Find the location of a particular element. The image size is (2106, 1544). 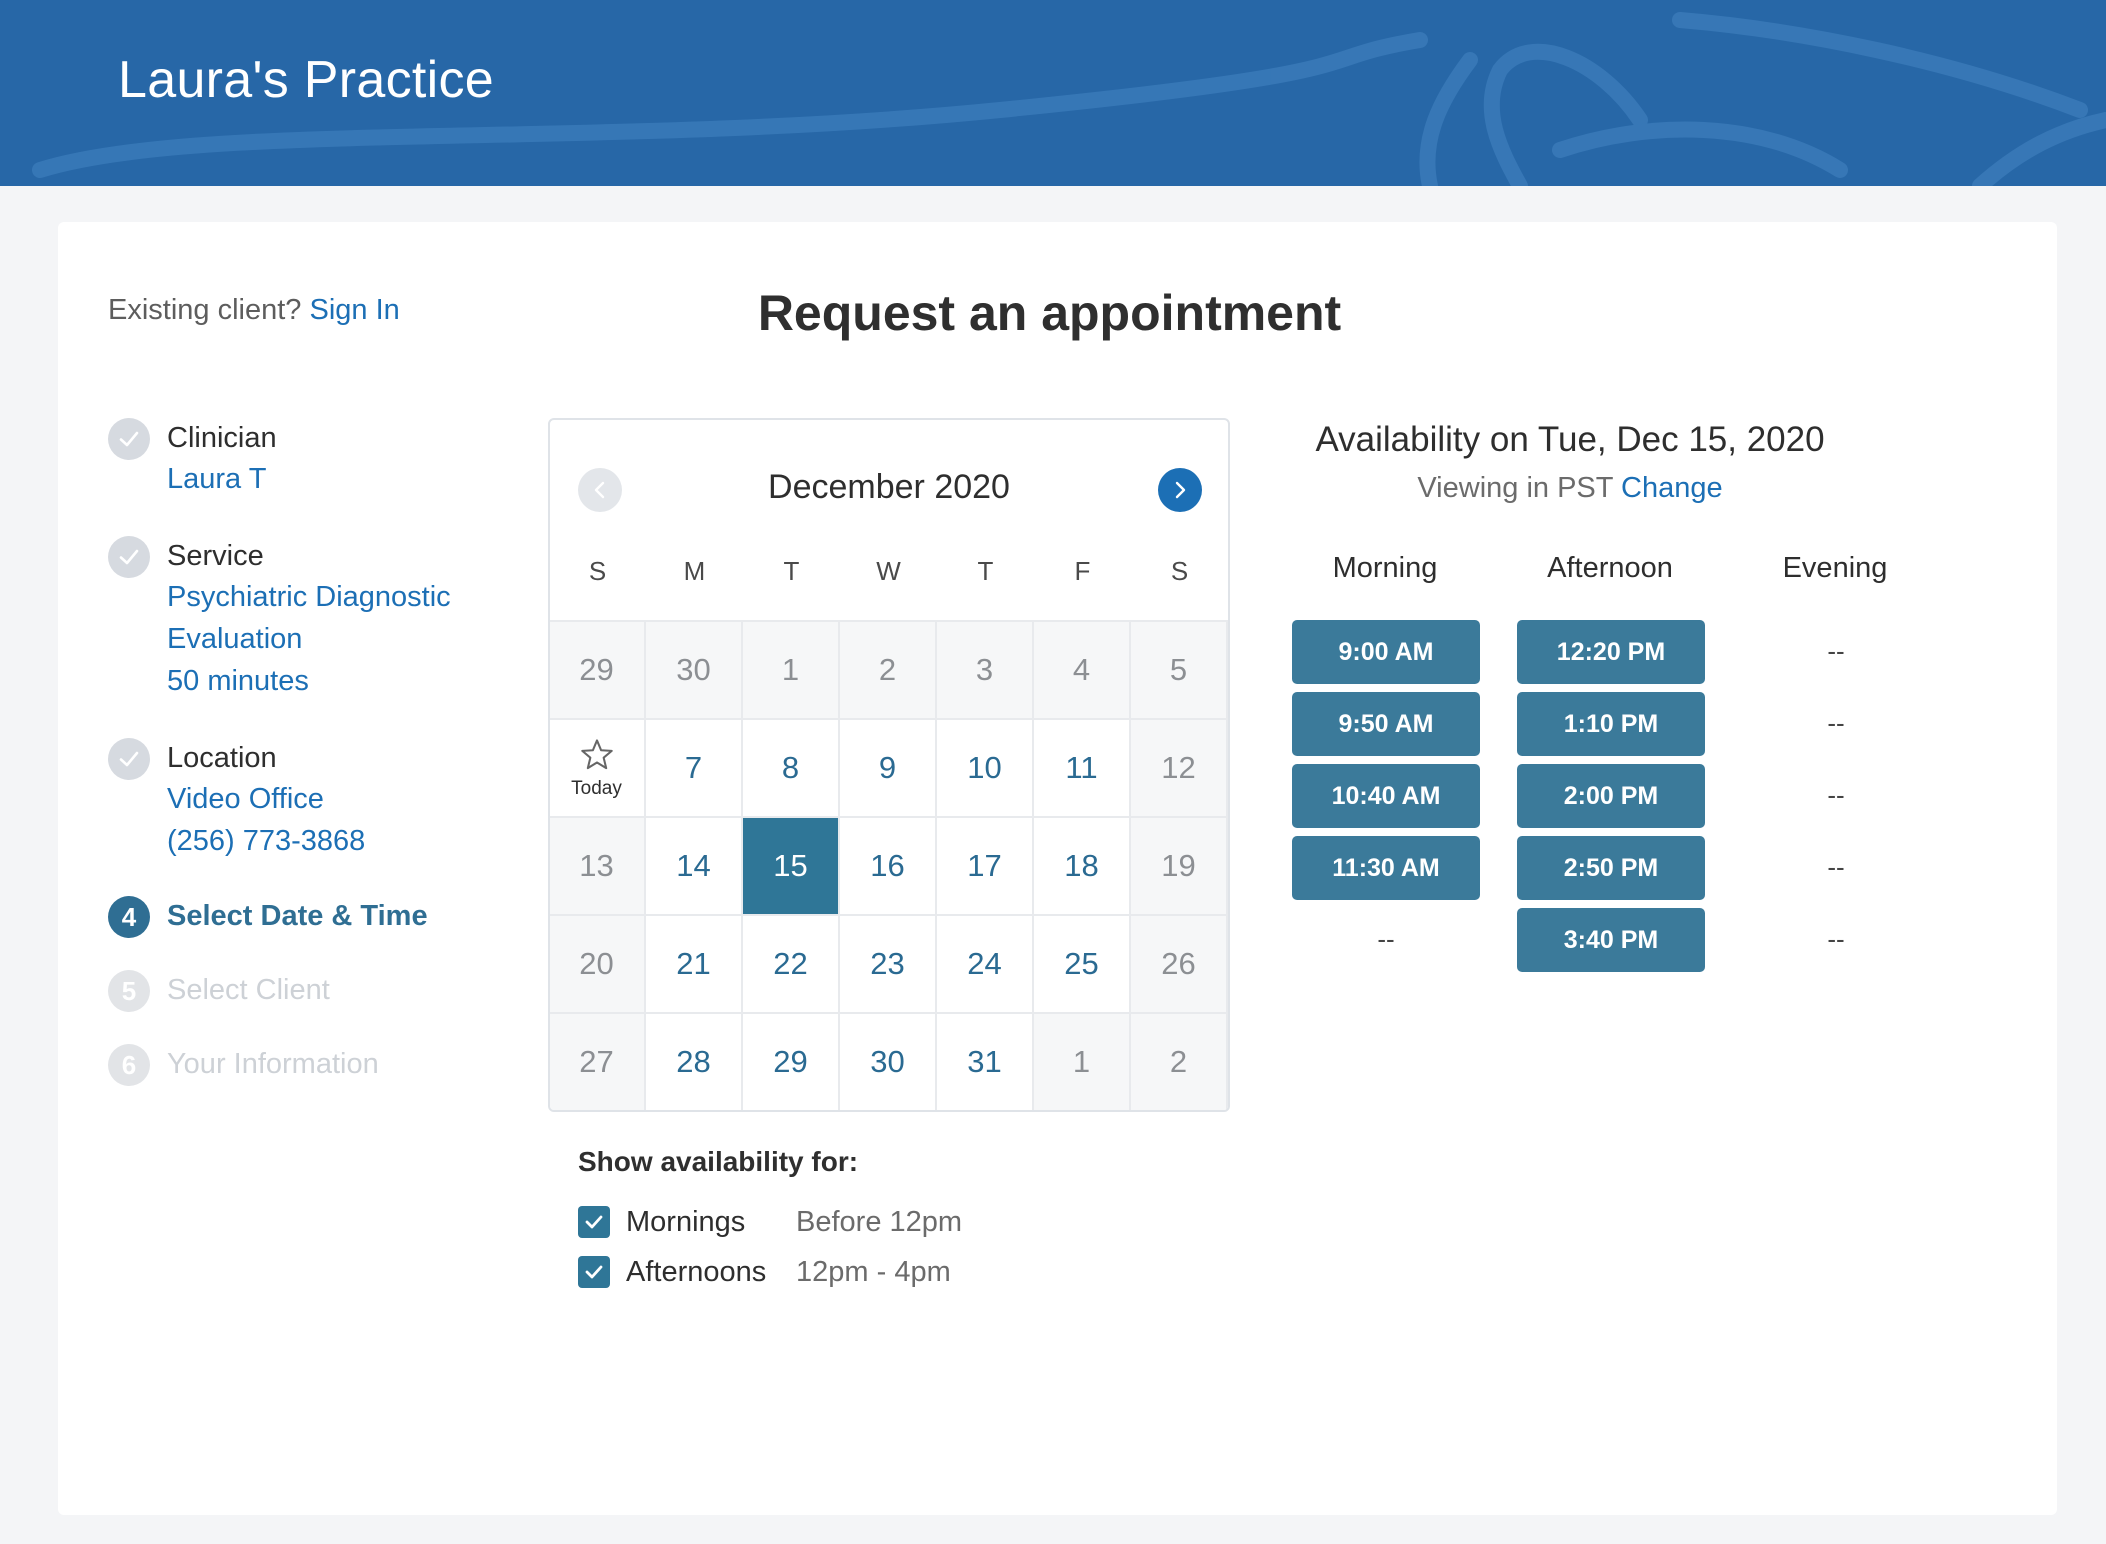

calendar-day: 13 is located at coordinates (598, 865).